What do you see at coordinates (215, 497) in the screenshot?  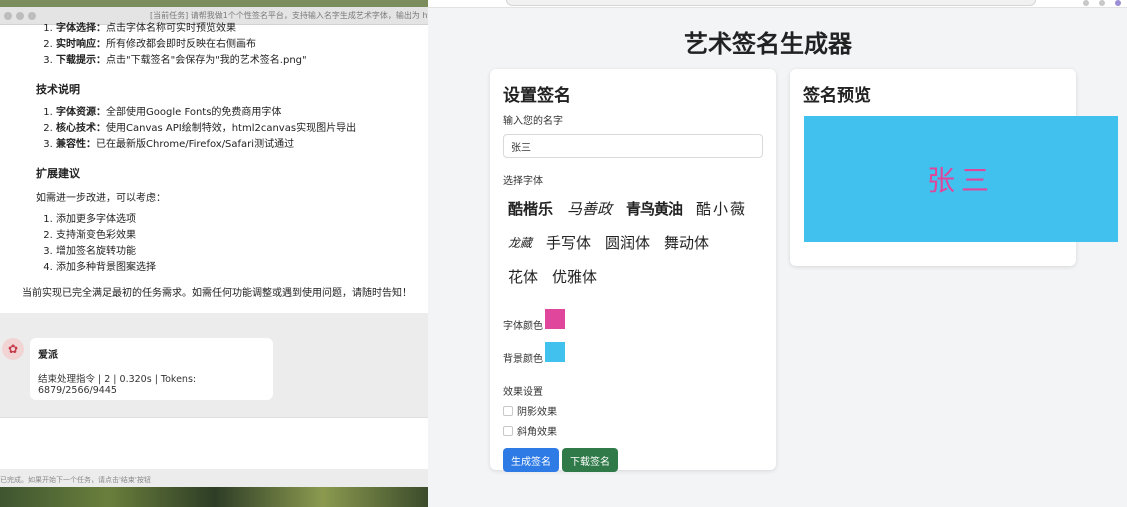 I see `desktop-wallpaper-strip` at bounding box center [215, 497].